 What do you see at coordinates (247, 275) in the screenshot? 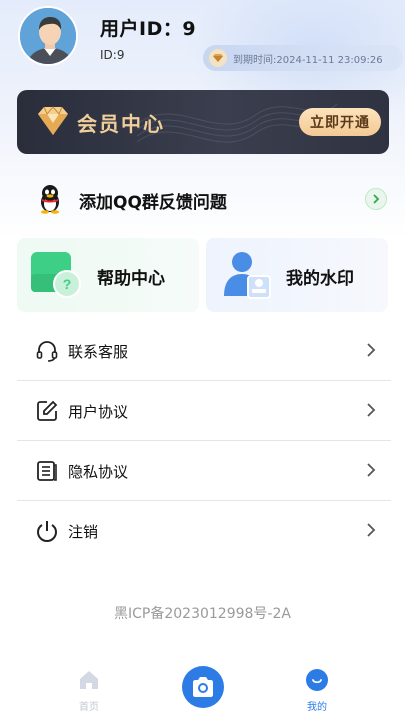
I see `watermark-icon` at bounding box center [247, 275].